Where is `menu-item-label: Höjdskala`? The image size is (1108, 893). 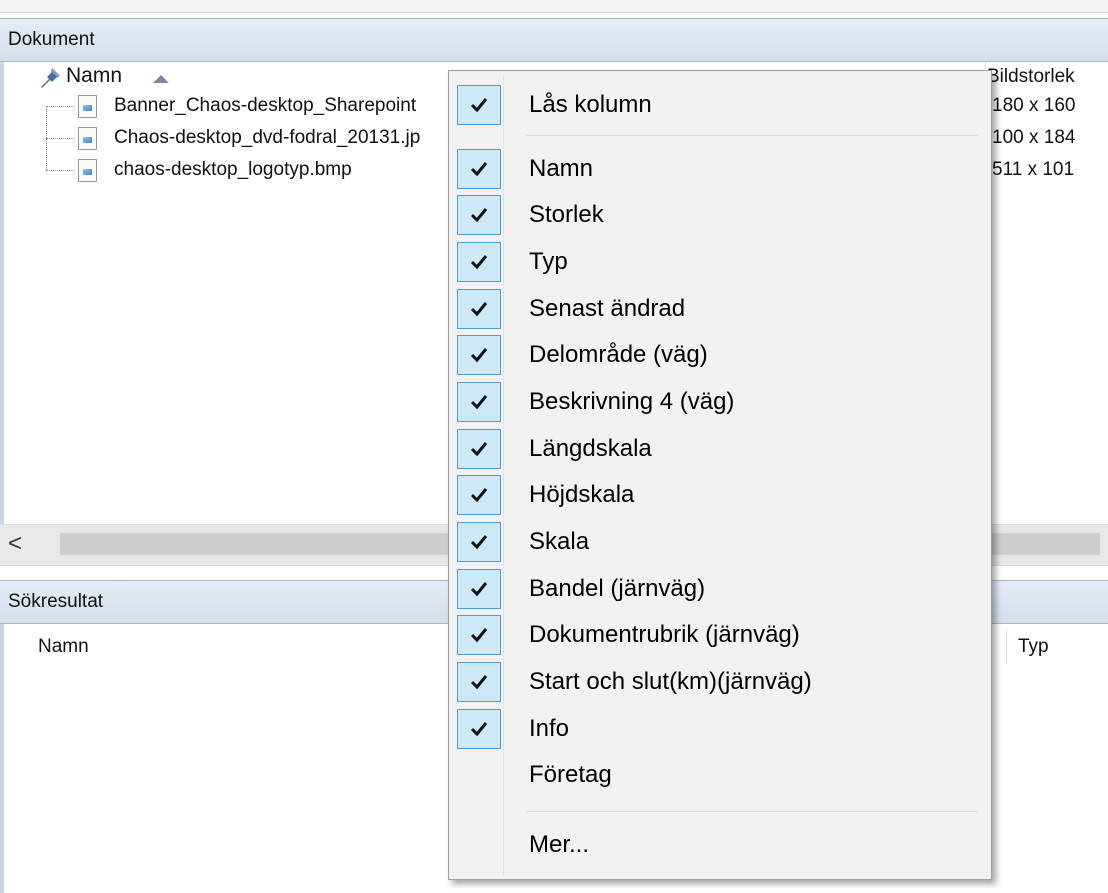
menu-item-label: Höjdskala is located at coordinates (582, 494).